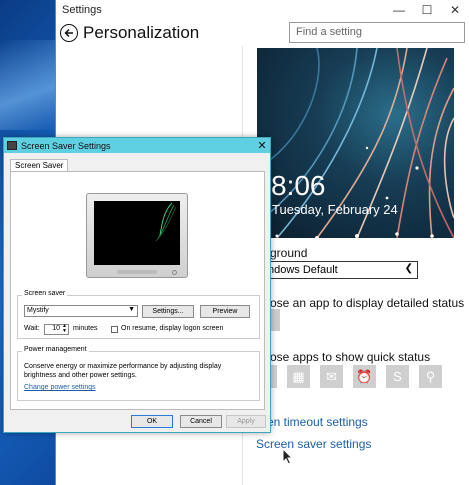 The width and height of the screenshot is (469, 485). I want to click on background-dropdown-value: ndows Default, so click(303, 270).